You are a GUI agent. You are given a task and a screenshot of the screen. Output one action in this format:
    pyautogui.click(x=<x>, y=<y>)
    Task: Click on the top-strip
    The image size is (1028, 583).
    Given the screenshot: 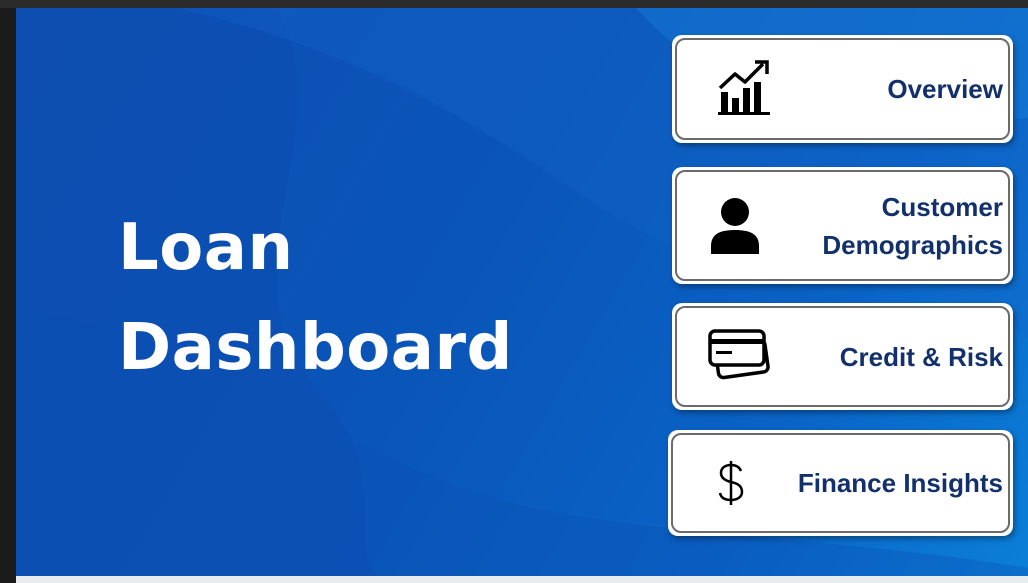 What is the action you would take?
    pyautogui.click(x=514, y=4)
    